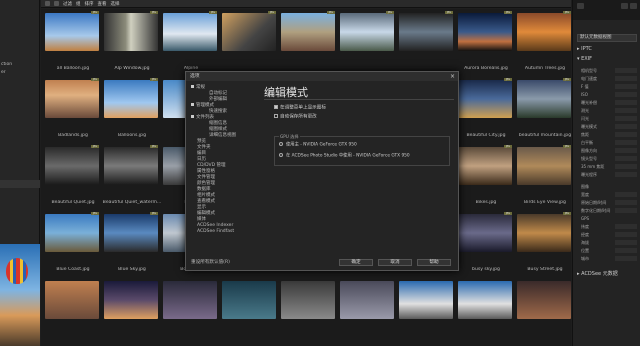 This screenshot has height=346, width=640. What do you see at coordinates (609, 175) in the screenshot?
I see `exif-field: 曝光程序` at bounding box center [609, 175].